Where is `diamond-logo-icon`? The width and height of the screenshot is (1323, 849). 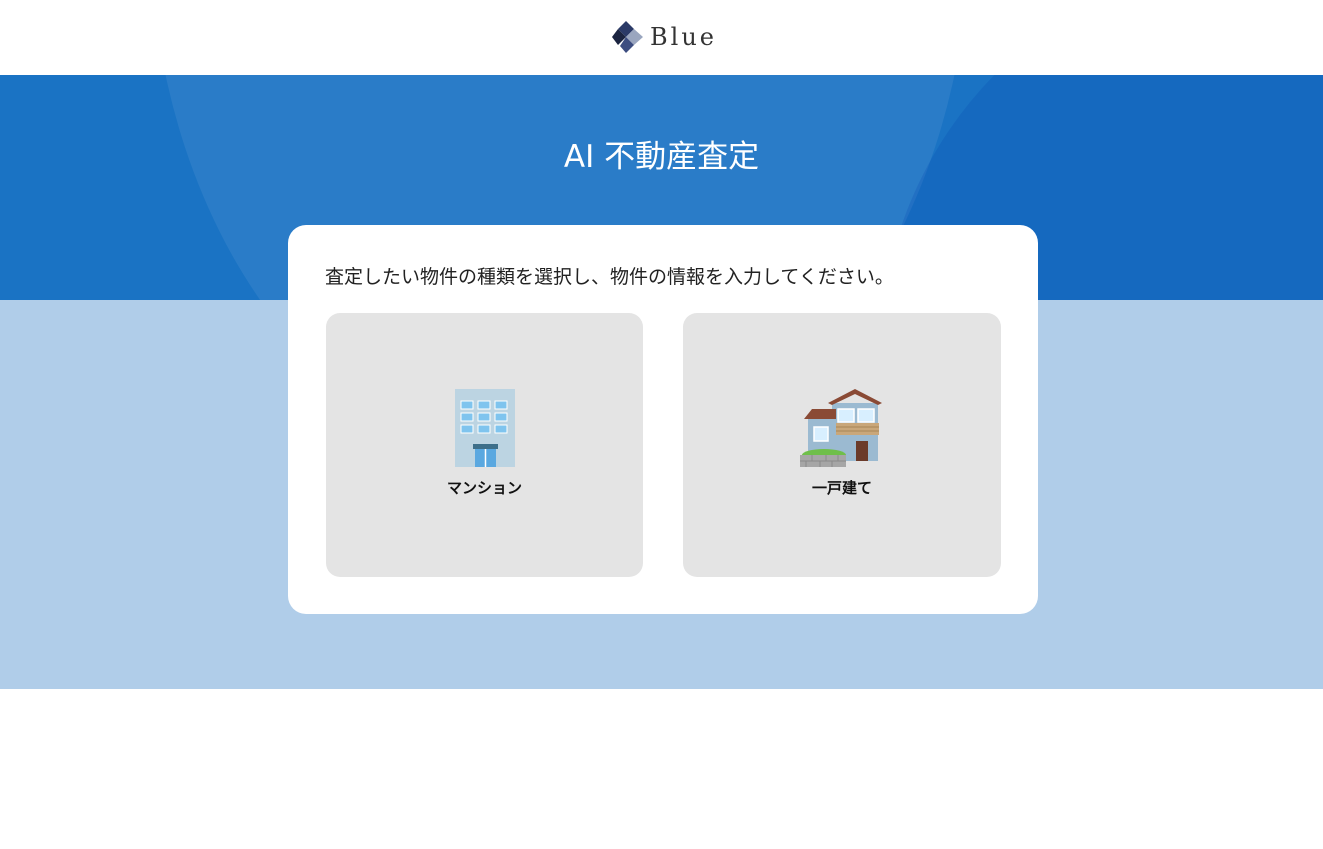
diamond-logo-icon is located at coordinates (627, 37).